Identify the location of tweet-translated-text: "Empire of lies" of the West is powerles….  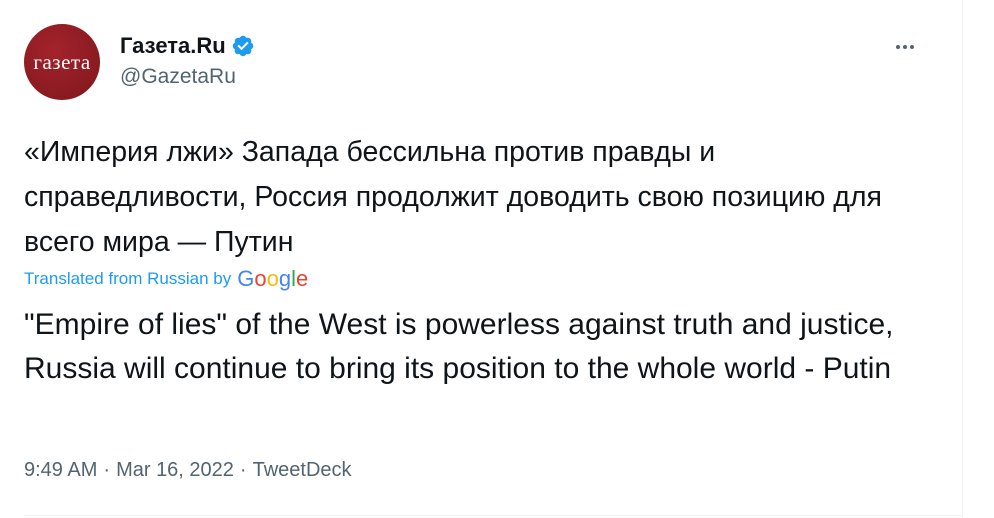
(459, 346).